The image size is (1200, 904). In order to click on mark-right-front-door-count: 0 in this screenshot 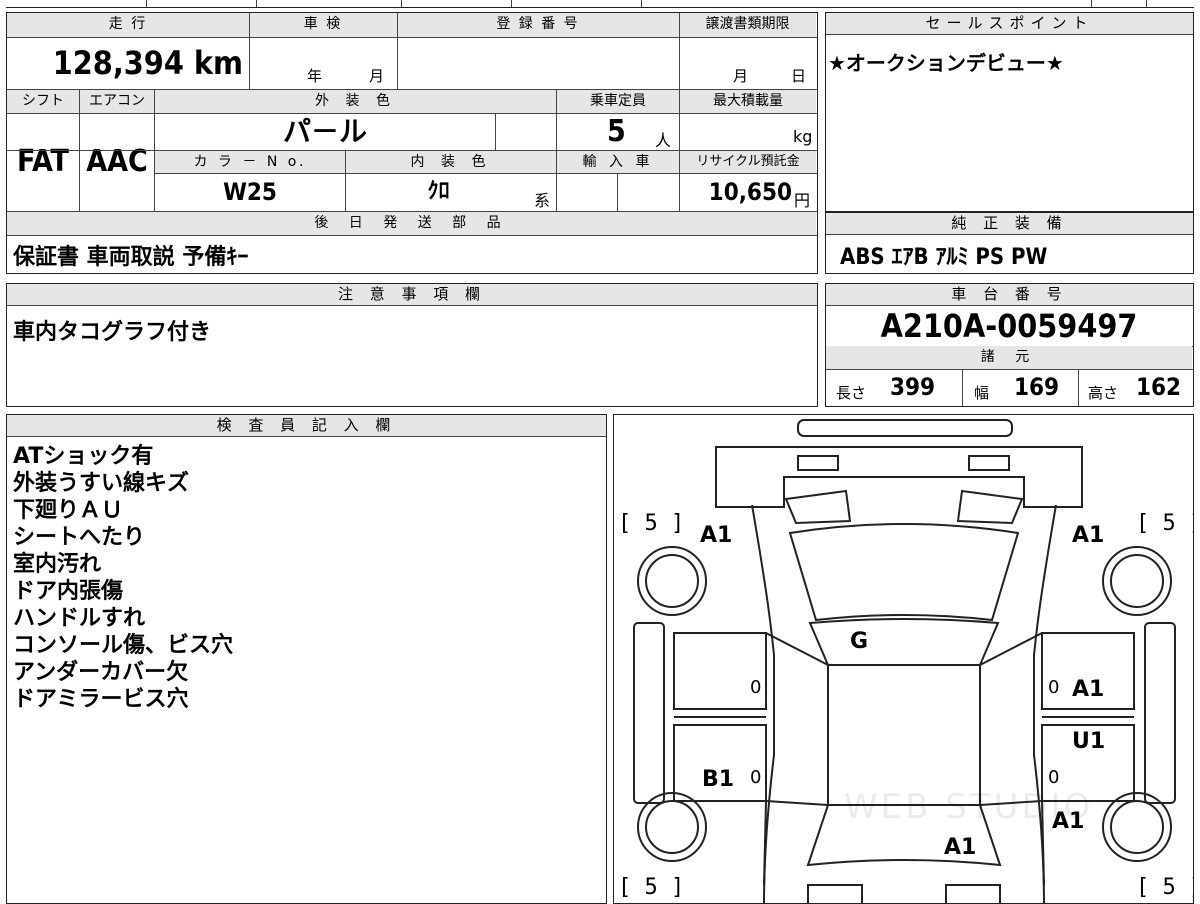, I will do `click(1054, 687)`.